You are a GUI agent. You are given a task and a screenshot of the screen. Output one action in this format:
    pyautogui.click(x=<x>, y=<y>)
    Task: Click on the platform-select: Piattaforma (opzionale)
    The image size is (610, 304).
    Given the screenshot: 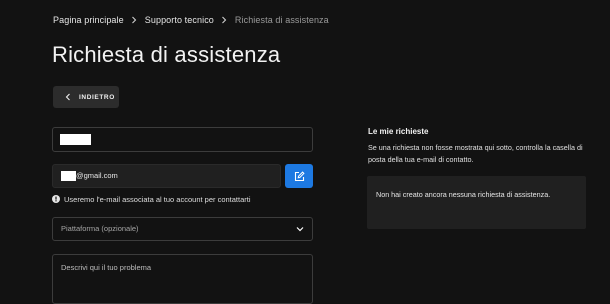 What is the action you would take?
    pyautogui.click(x=182, y=229)
    